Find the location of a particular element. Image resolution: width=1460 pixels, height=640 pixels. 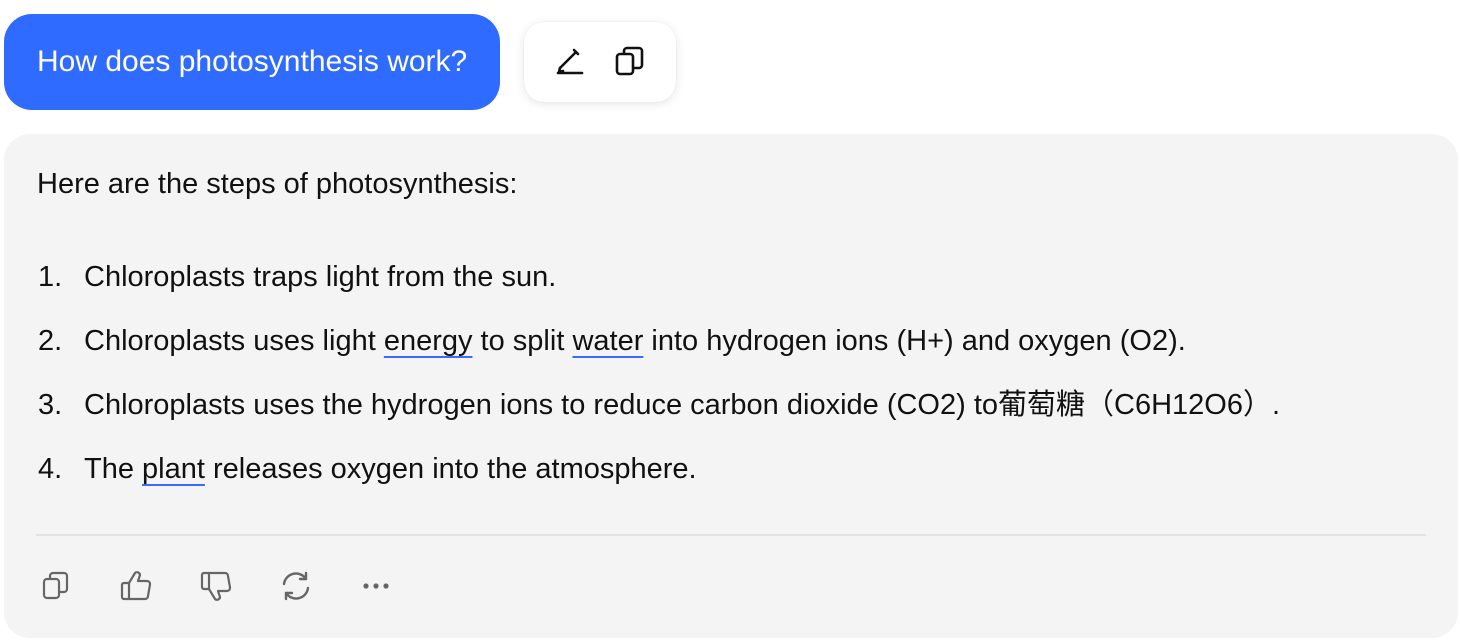

user-message-bubble: How does photosynthesis work? is located at coordinates (252, 62).